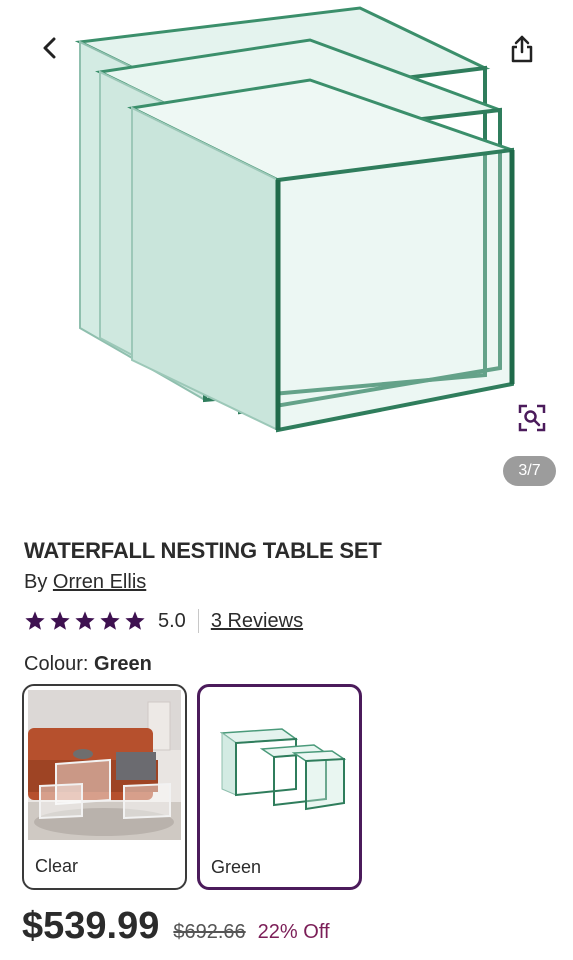 The width and height of the screenshot is (573, 960). I want to click on rating-value: 5.0, so click(172, 620).